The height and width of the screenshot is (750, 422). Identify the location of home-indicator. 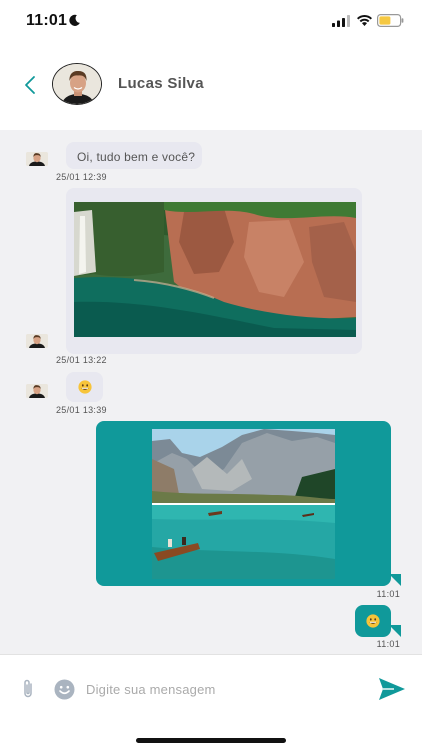
(211, 740).